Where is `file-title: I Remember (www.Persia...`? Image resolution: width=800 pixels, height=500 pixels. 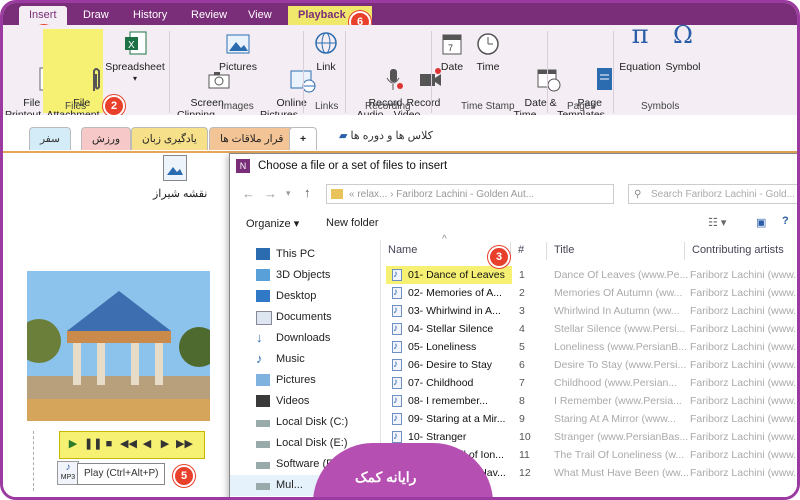 file-title: I Remember (www.Persia... is located at coordinates (618, 401).